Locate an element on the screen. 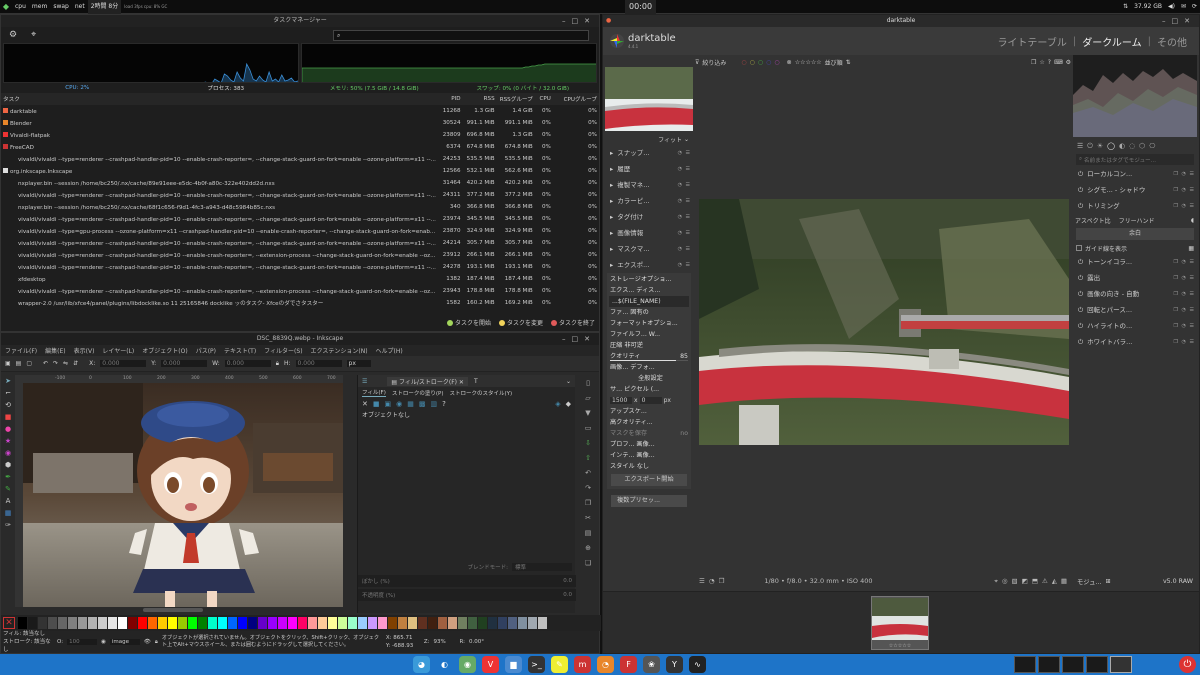 This screenshot has width=1200, height=675. color-label-yellow-icon: ○ is located at coordinates (752, 62).